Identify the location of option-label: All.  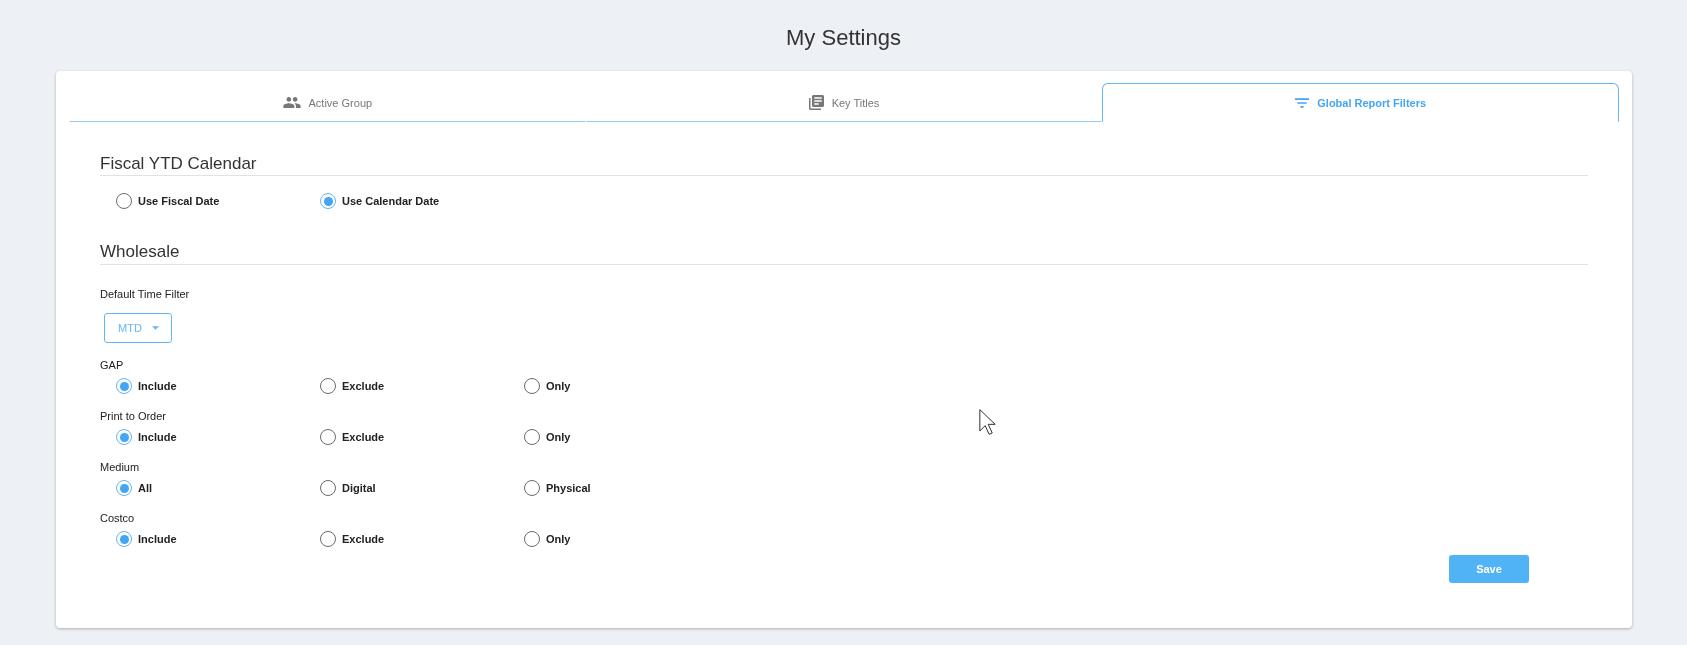
(145, 488).